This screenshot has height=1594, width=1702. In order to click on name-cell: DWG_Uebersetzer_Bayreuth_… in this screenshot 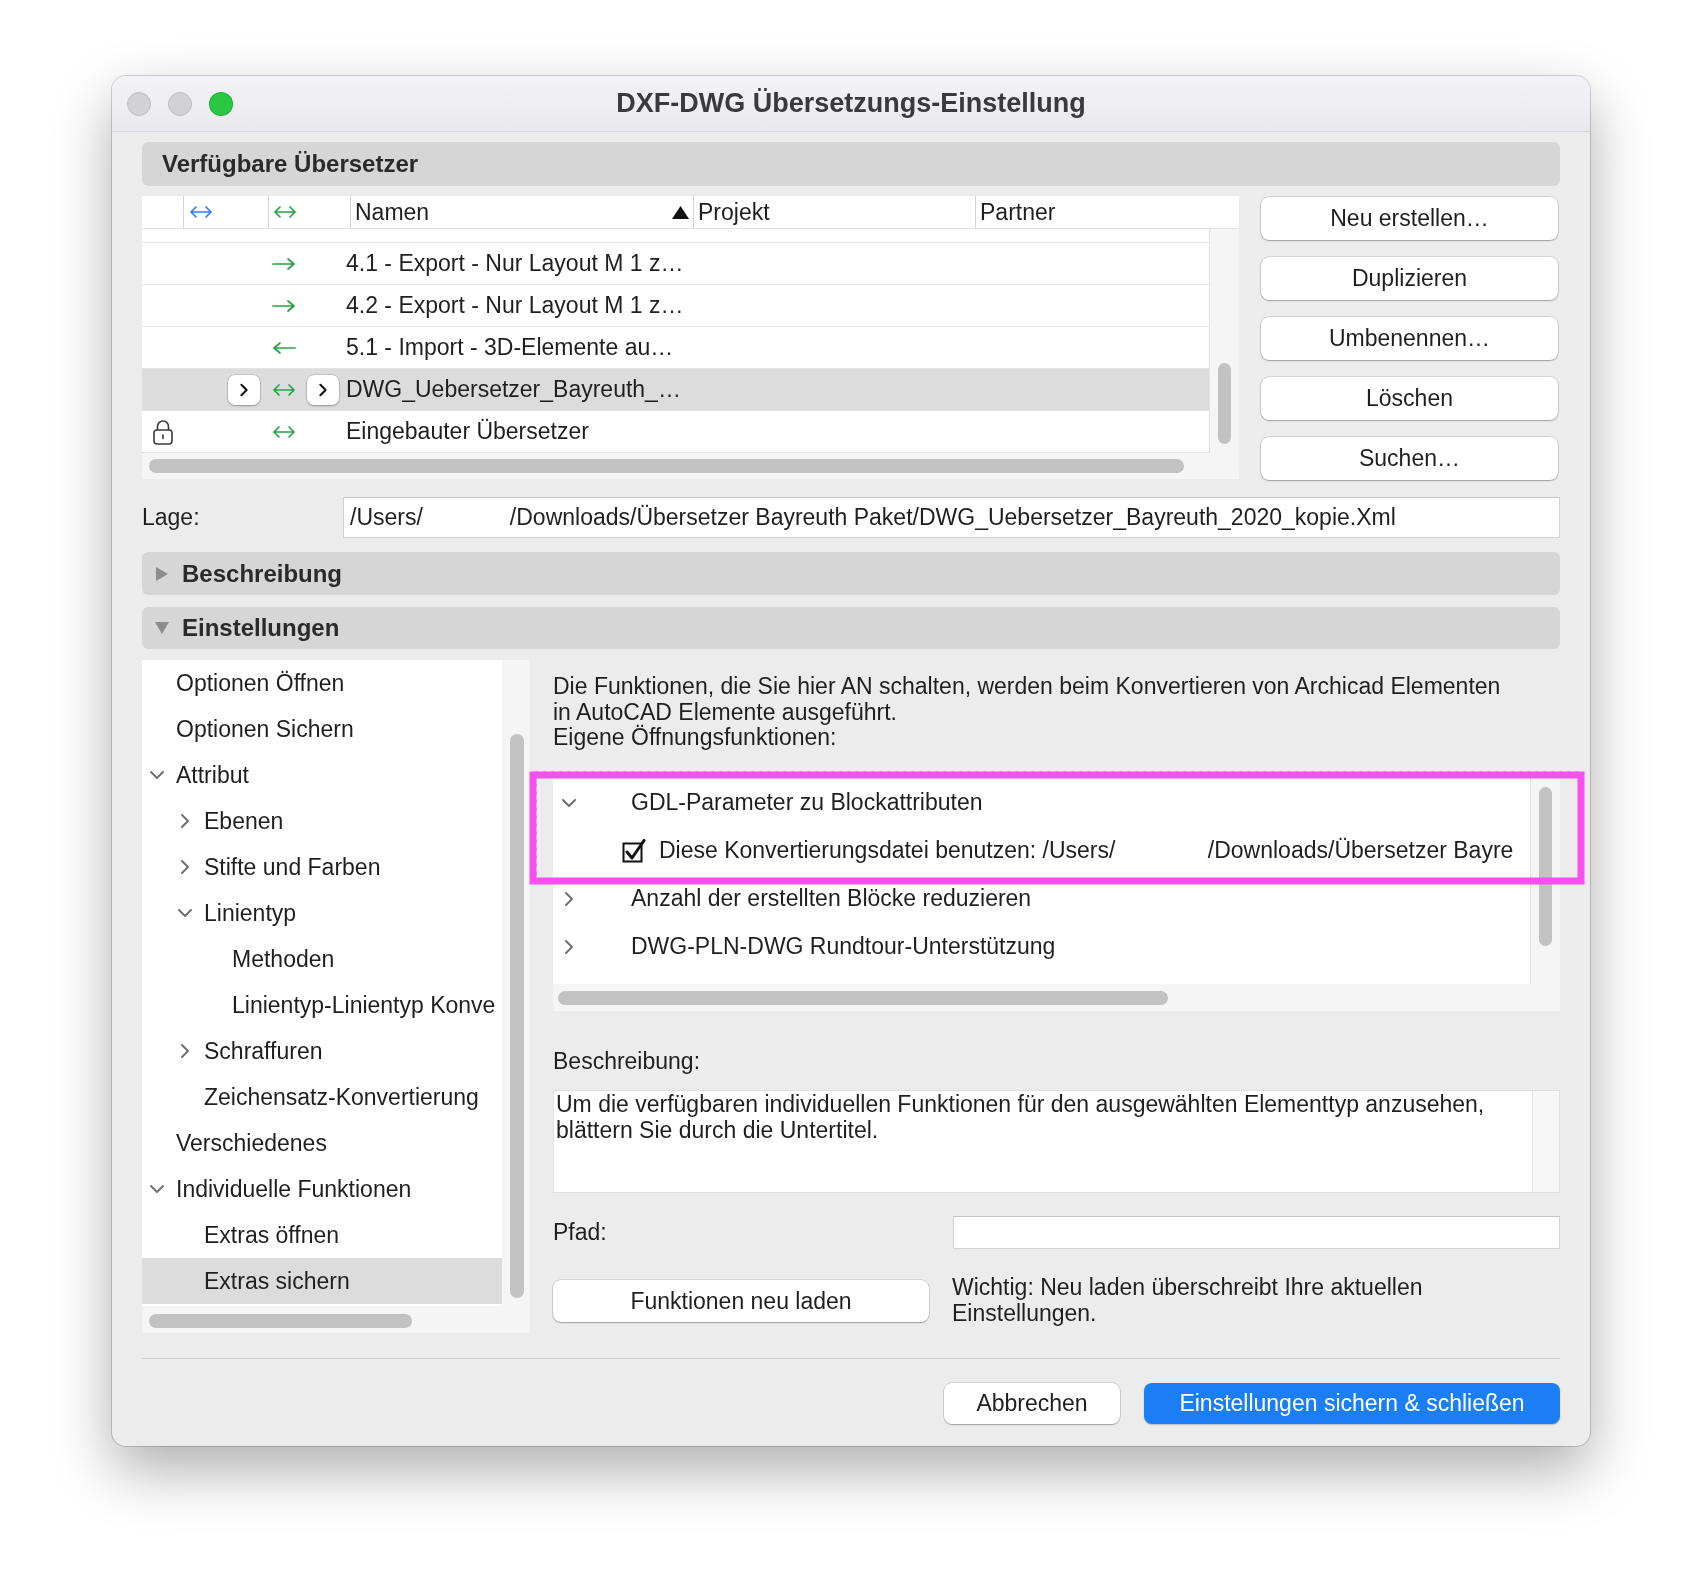, I will do `click(513, 389)`.